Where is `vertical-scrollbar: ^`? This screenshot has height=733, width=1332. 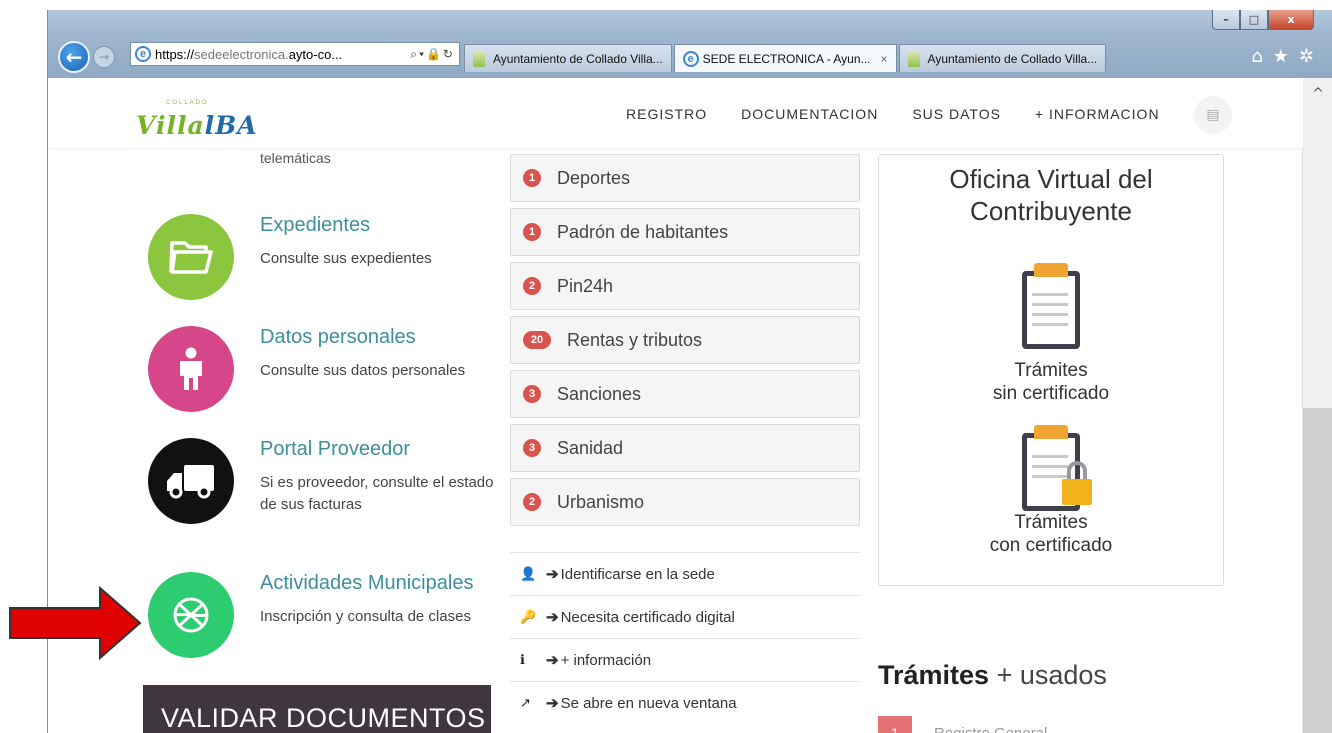
vertical-scrollbar: ^ is located at coordinates (1317, 405).